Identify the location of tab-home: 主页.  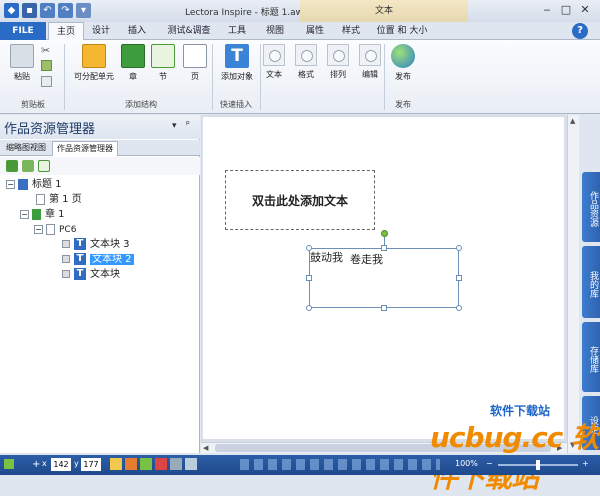
(66, 31).